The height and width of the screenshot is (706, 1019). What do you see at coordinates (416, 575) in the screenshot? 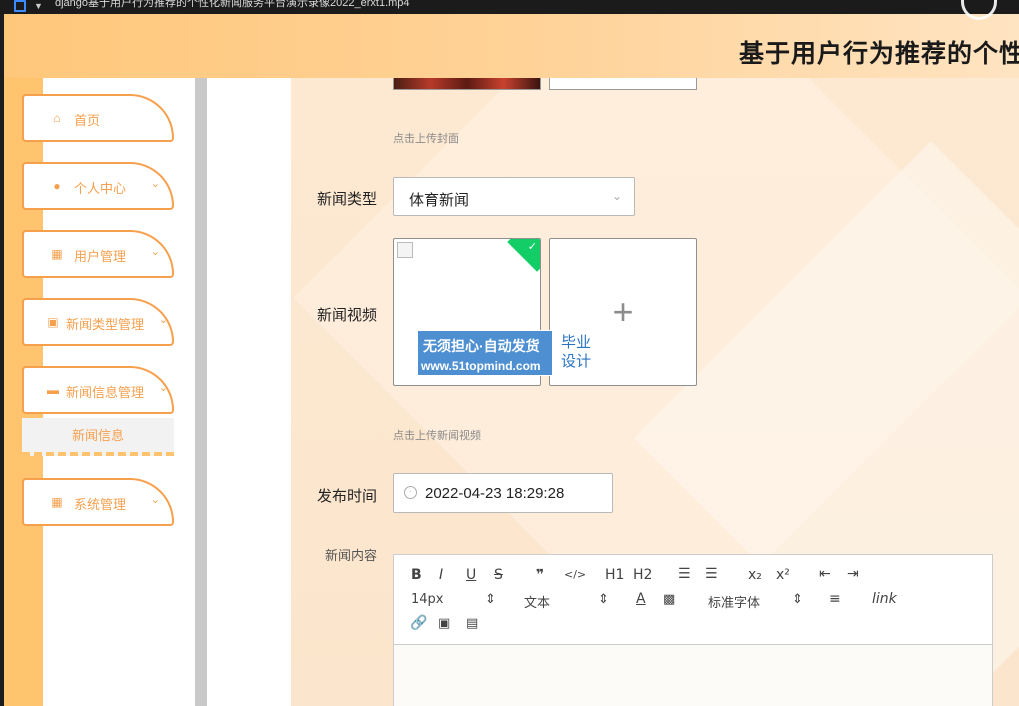
I see `bold-button: B` at bounding box center [416, 575].